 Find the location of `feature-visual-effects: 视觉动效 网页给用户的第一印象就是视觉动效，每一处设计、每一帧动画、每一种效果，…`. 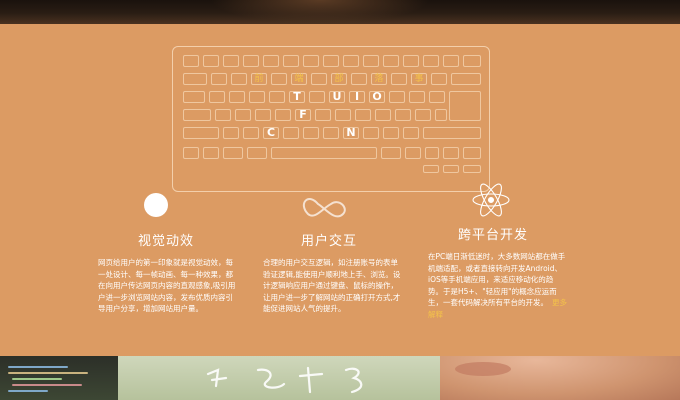

feature-visual-effects: 视觉动效 网页给用户的第一印象就是视觉动效，每一处设计、每一帧动画、每一种效果，… is located at coordinates (168, 253).